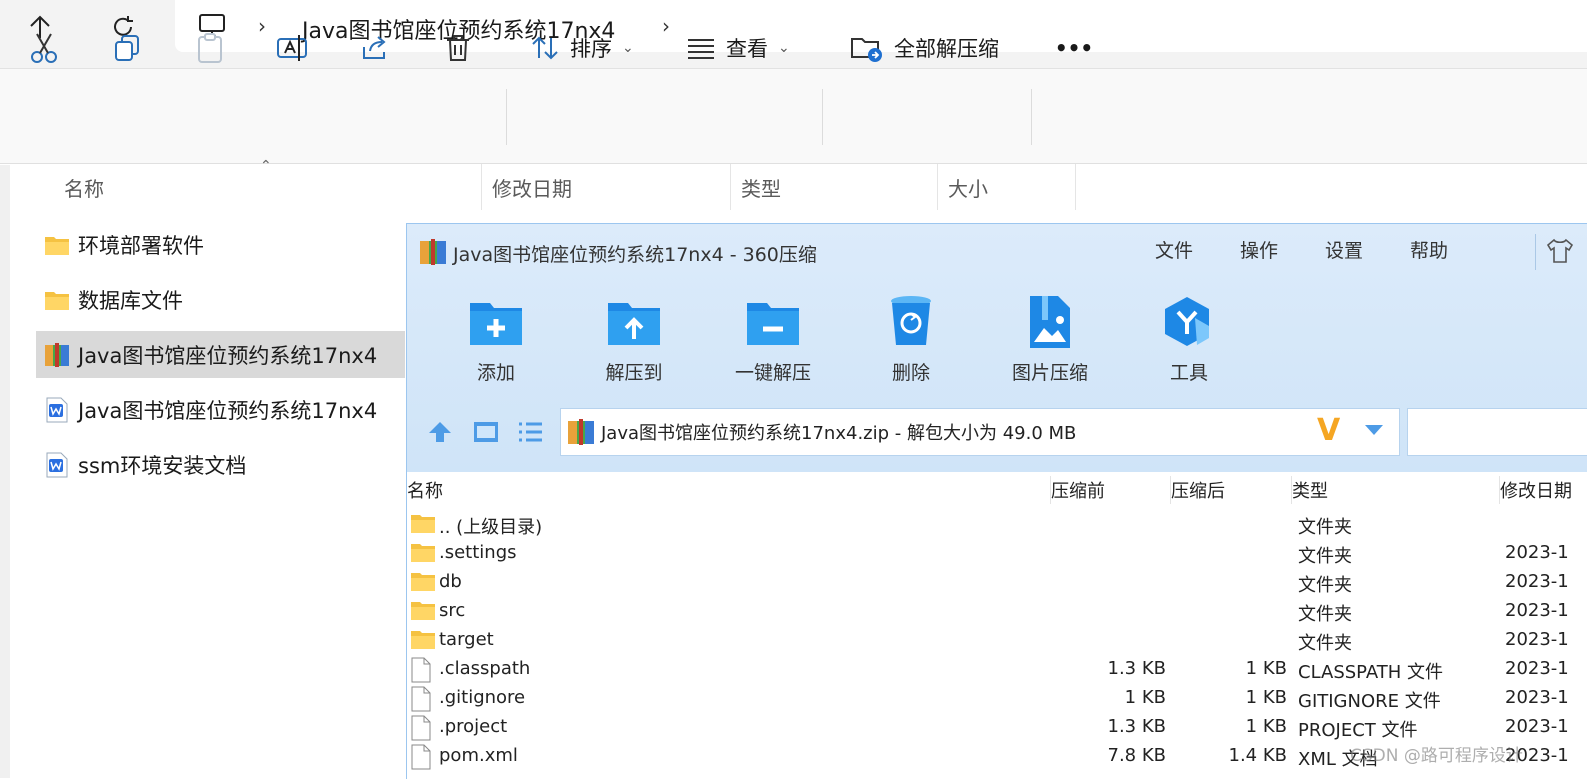  Describe the element at coordinates (772, 373) in the screenshot. I see `tool-label: 一键解压` at that location.